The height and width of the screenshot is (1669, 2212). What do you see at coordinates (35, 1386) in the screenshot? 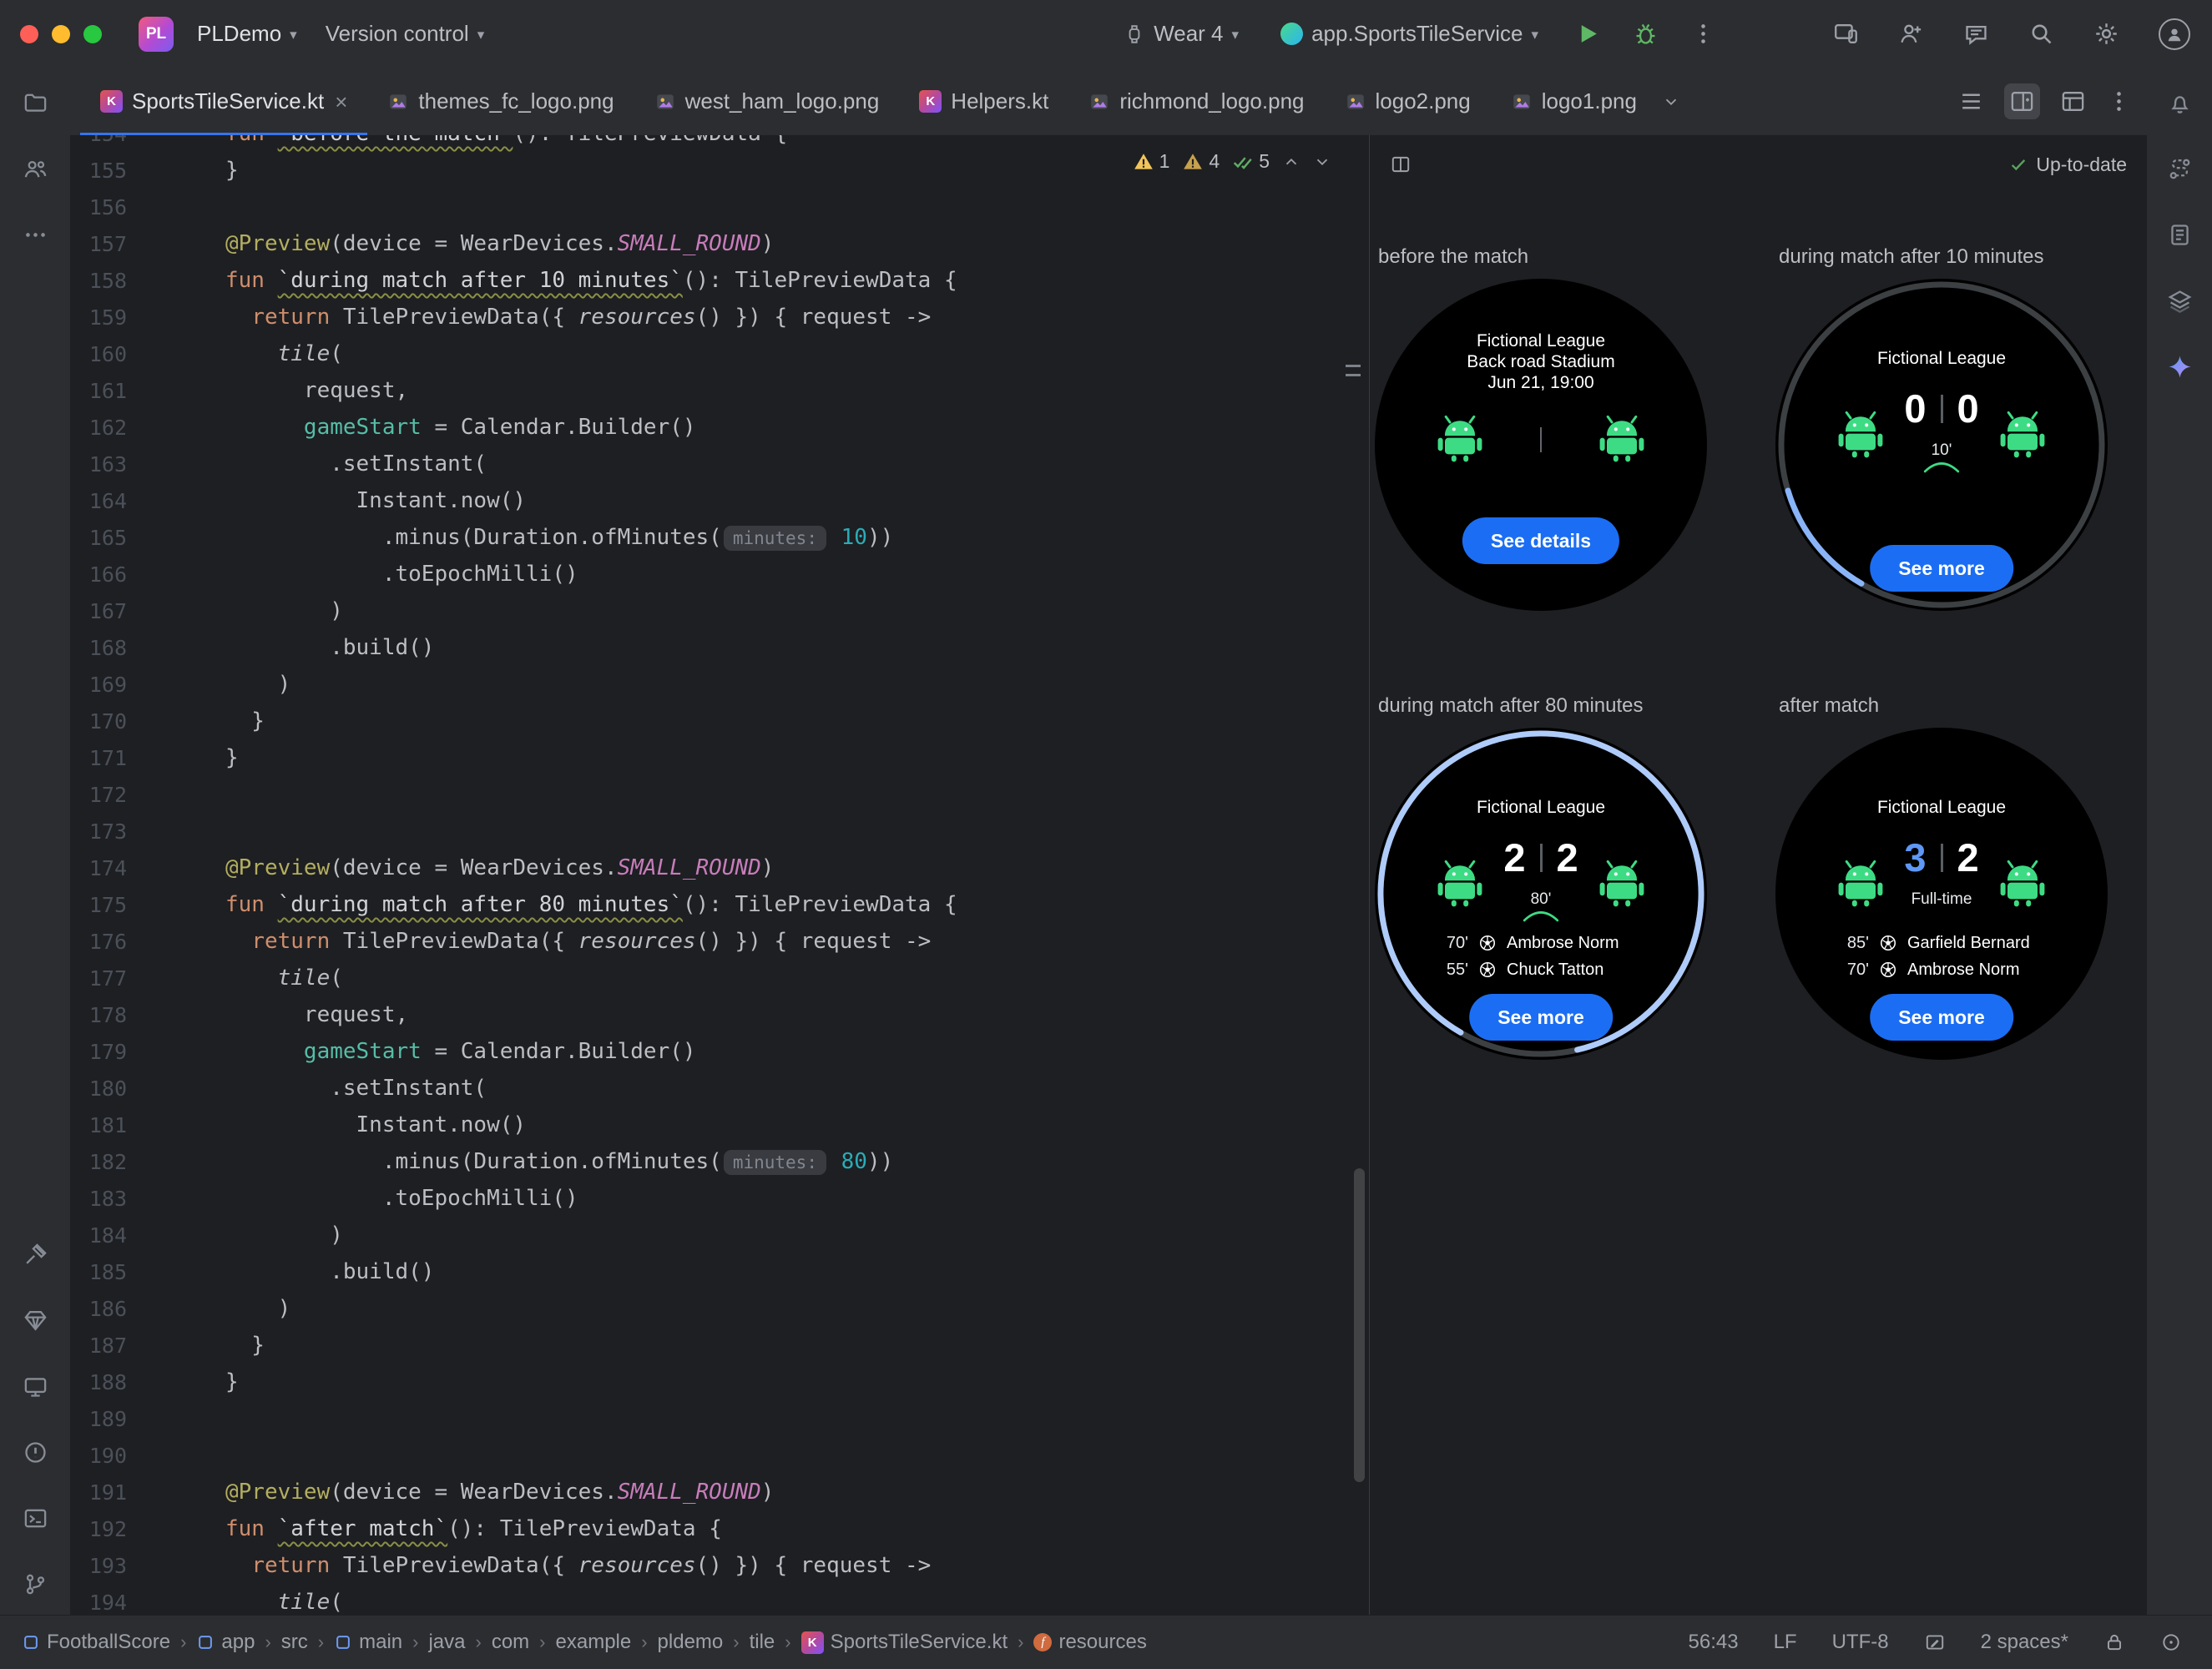
I see `running-devices-icon` at bounding box center [35, 1386].